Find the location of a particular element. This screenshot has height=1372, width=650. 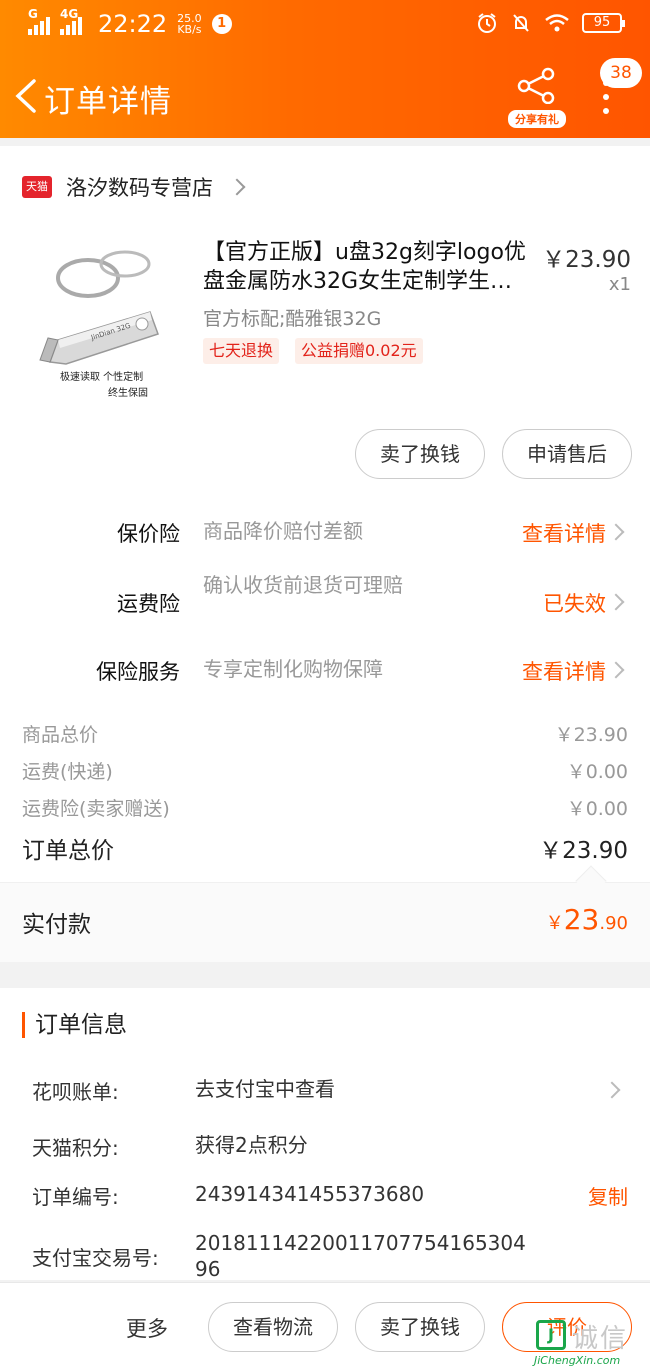

alipay-trade-row: 支付宝交易号: 2018111422001170775416530496 is located at coordinates (332, 1256).